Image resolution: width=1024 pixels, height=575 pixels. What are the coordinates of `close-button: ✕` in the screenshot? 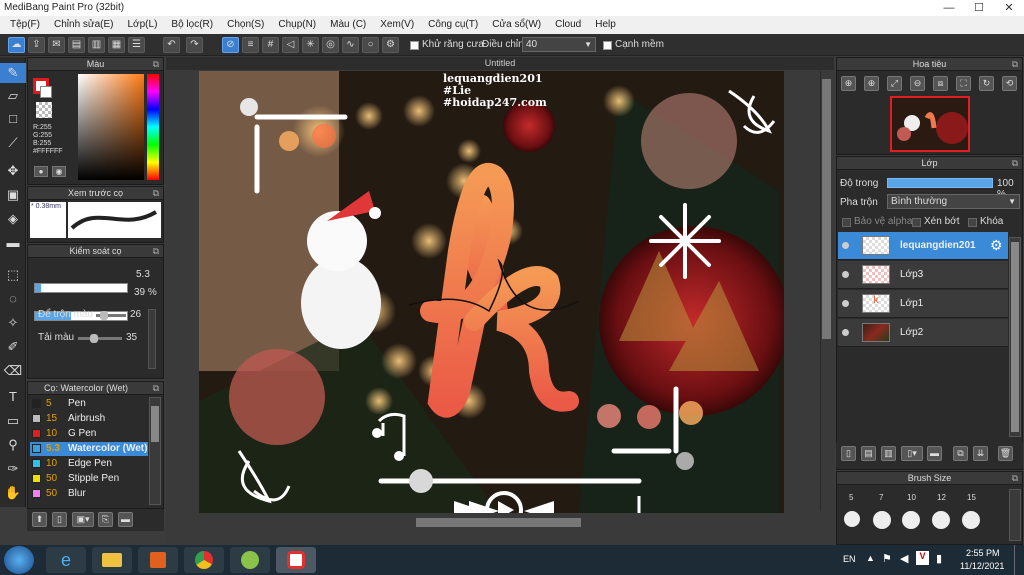 It's located at (1009, 8).